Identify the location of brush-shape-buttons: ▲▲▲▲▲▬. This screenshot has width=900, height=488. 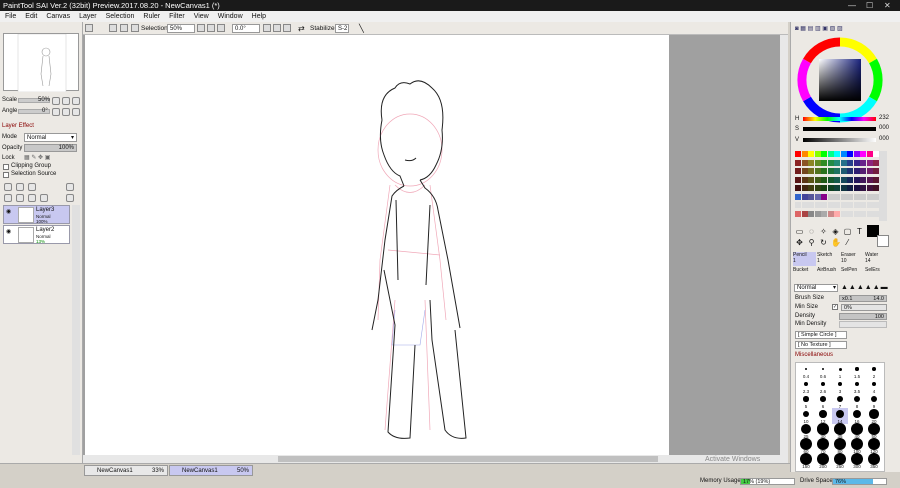
(865, 287).